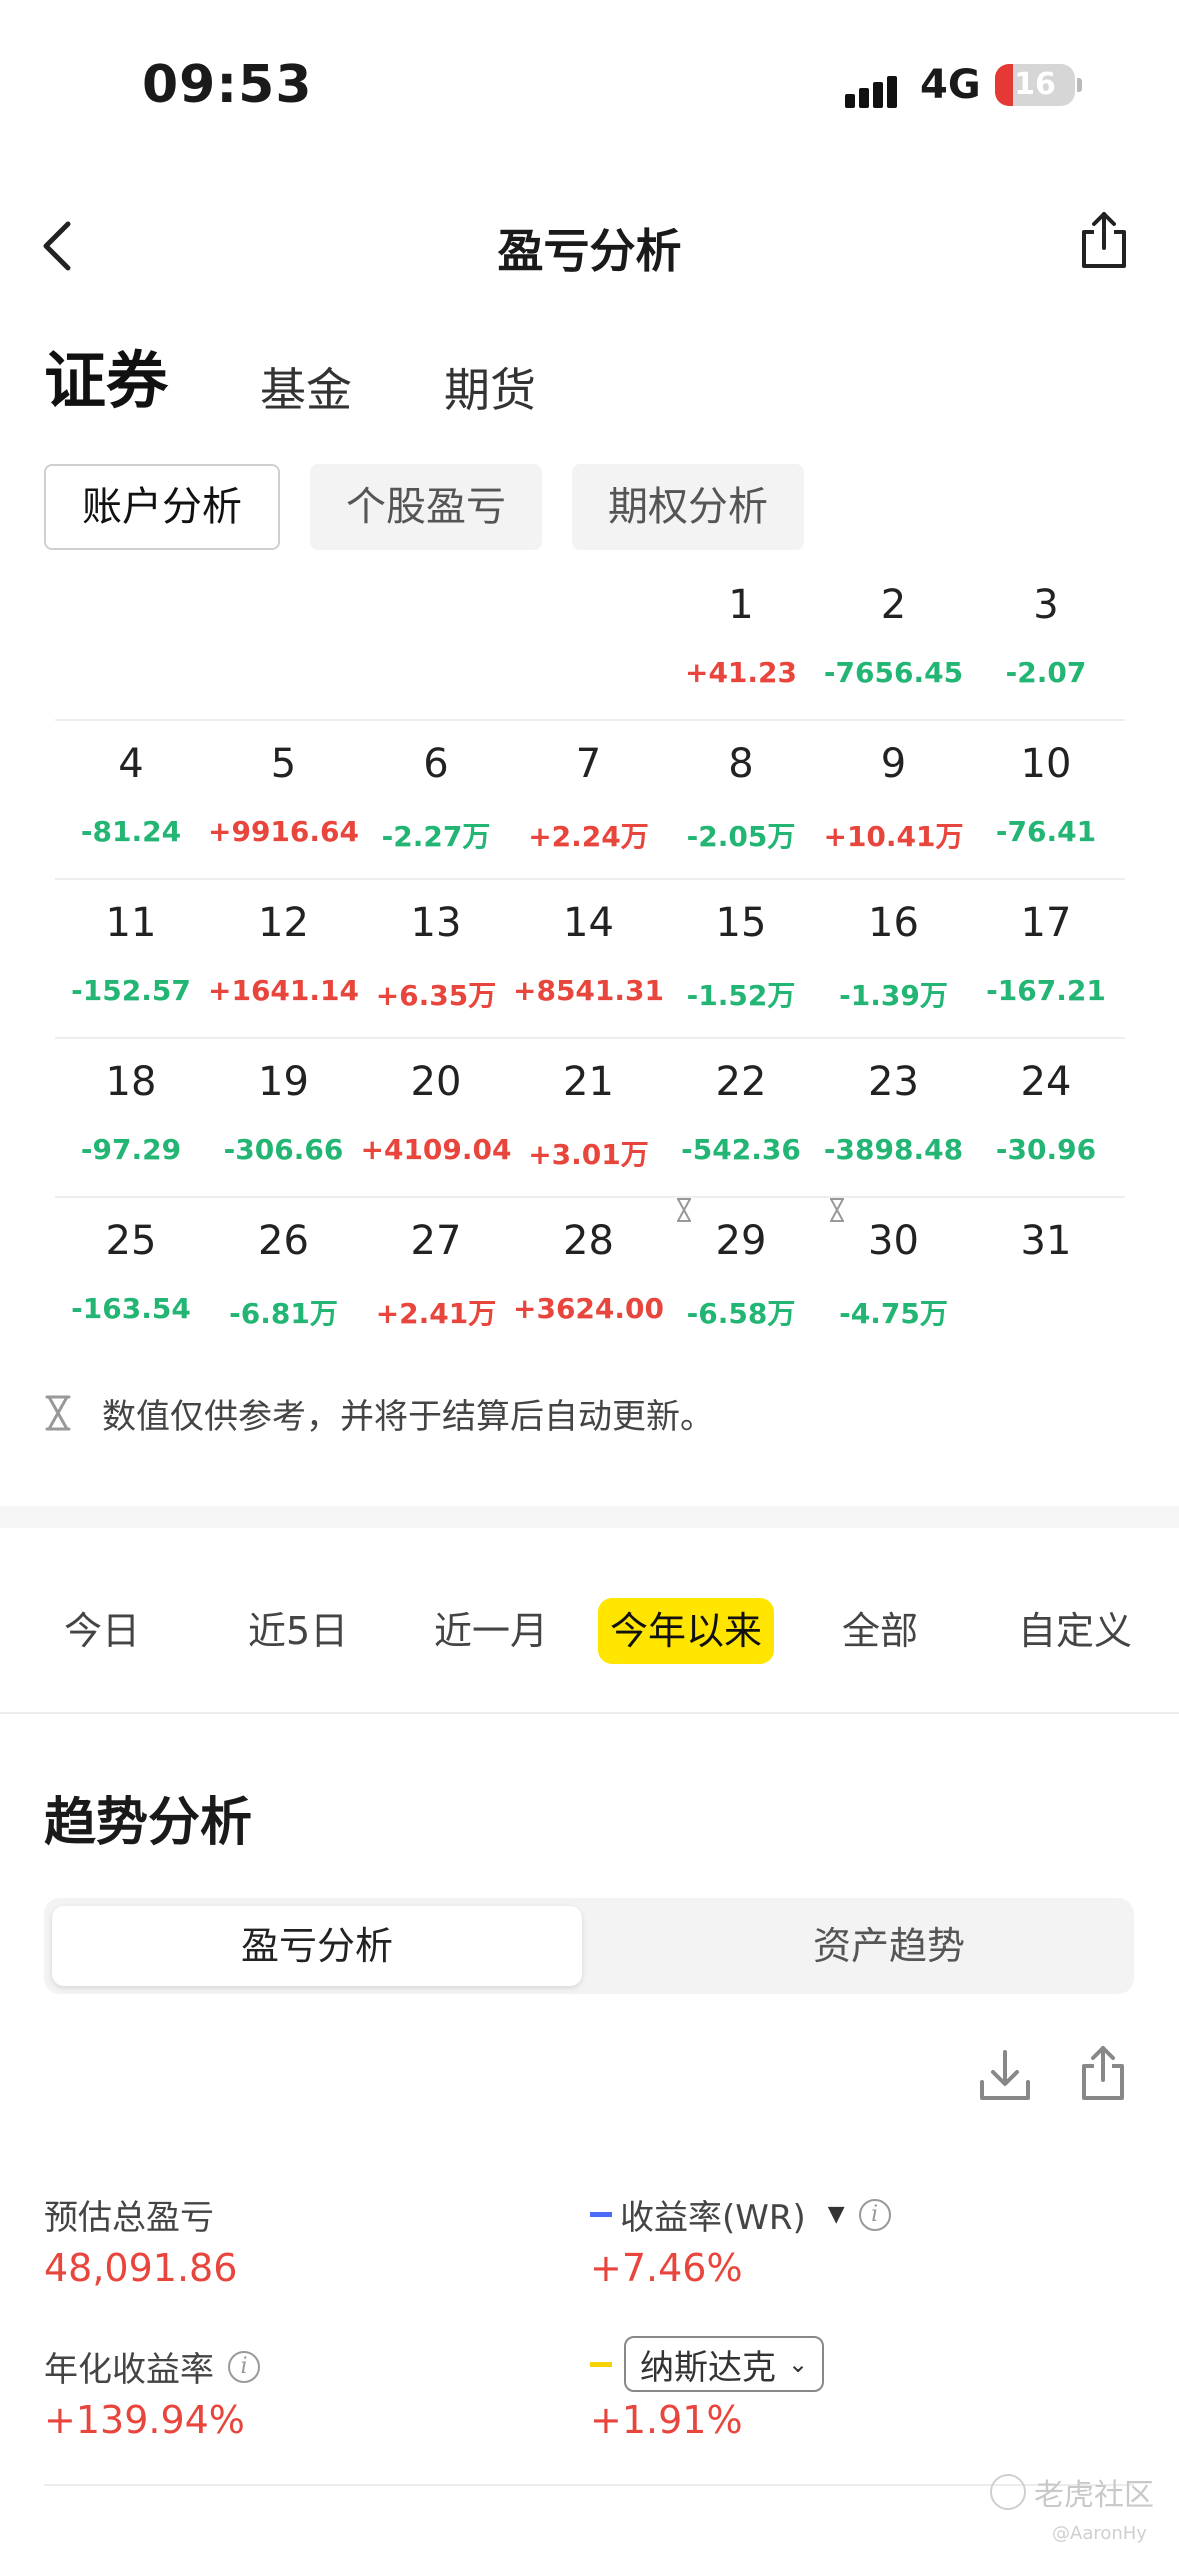 Image resolution: width=1179 pixels, height=2556 pixels. I want to click on battery-icon: 16, so click(1035, 85).